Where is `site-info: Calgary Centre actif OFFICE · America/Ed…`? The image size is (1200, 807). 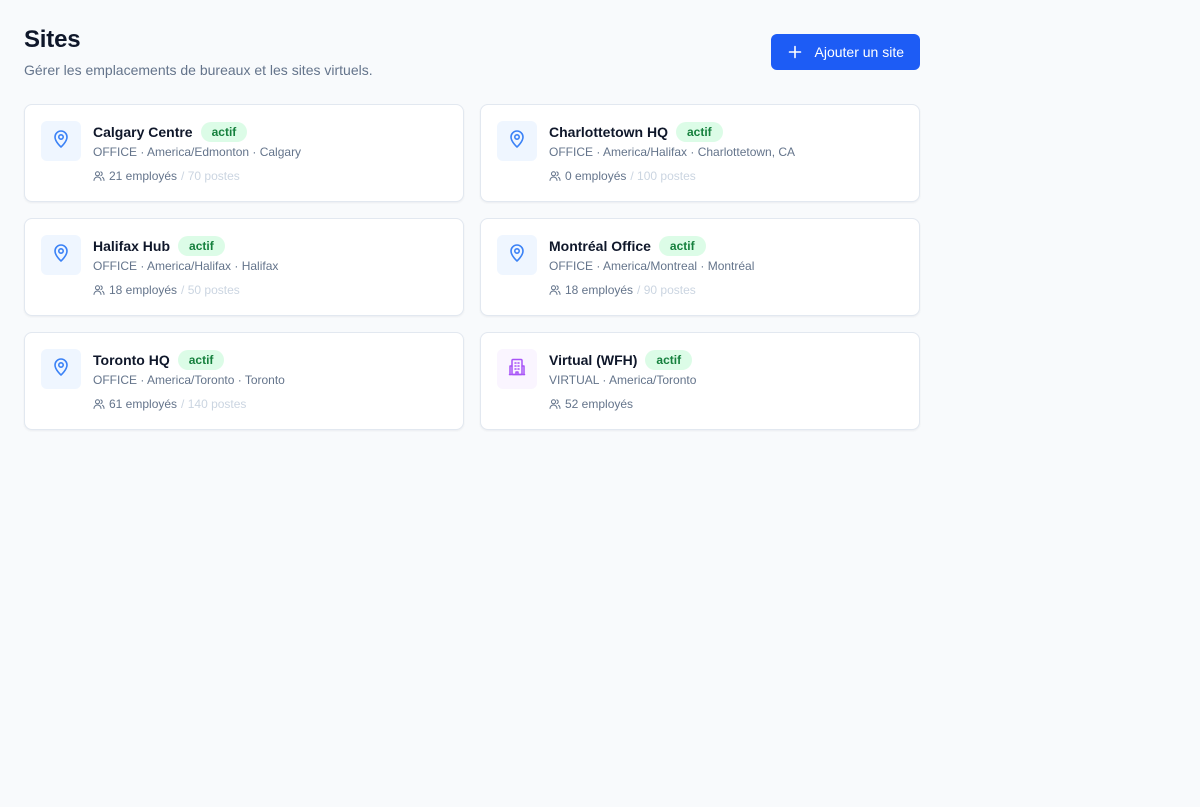 site-info: Calgary Centre actif OFFICE · America/Ed… is located at coordinates (197, 161).